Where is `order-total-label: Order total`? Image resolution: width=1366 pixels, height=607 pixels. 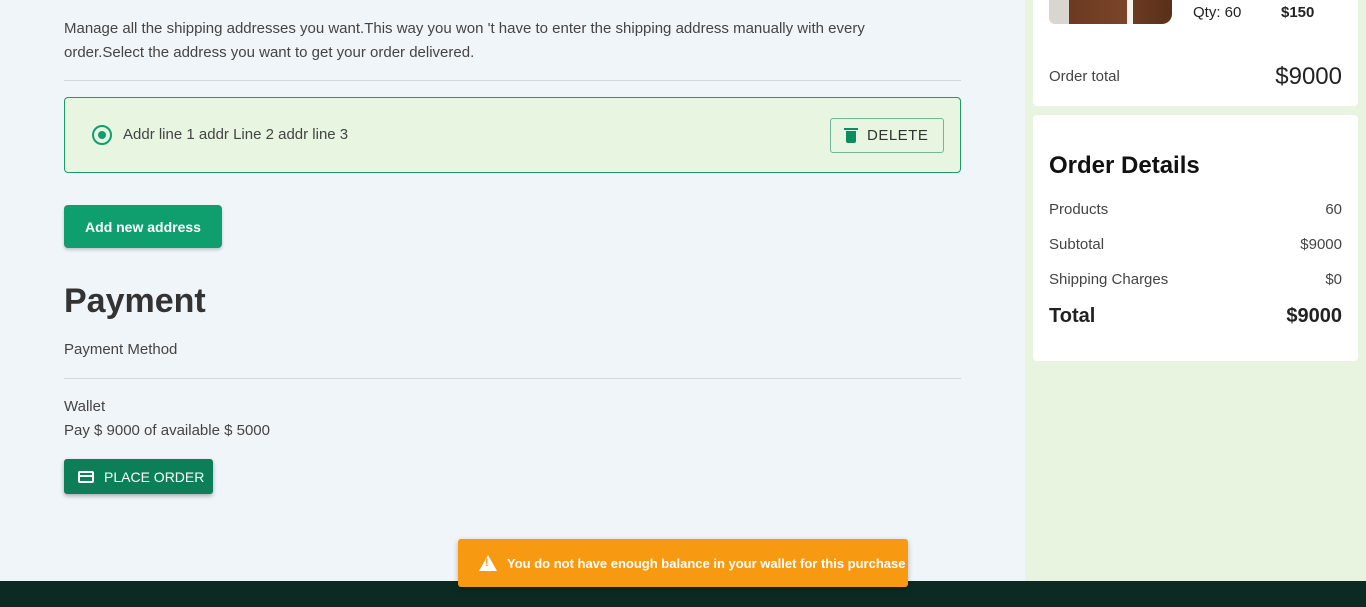 order-total-label: Order total is located at coordinates (1084, 76).